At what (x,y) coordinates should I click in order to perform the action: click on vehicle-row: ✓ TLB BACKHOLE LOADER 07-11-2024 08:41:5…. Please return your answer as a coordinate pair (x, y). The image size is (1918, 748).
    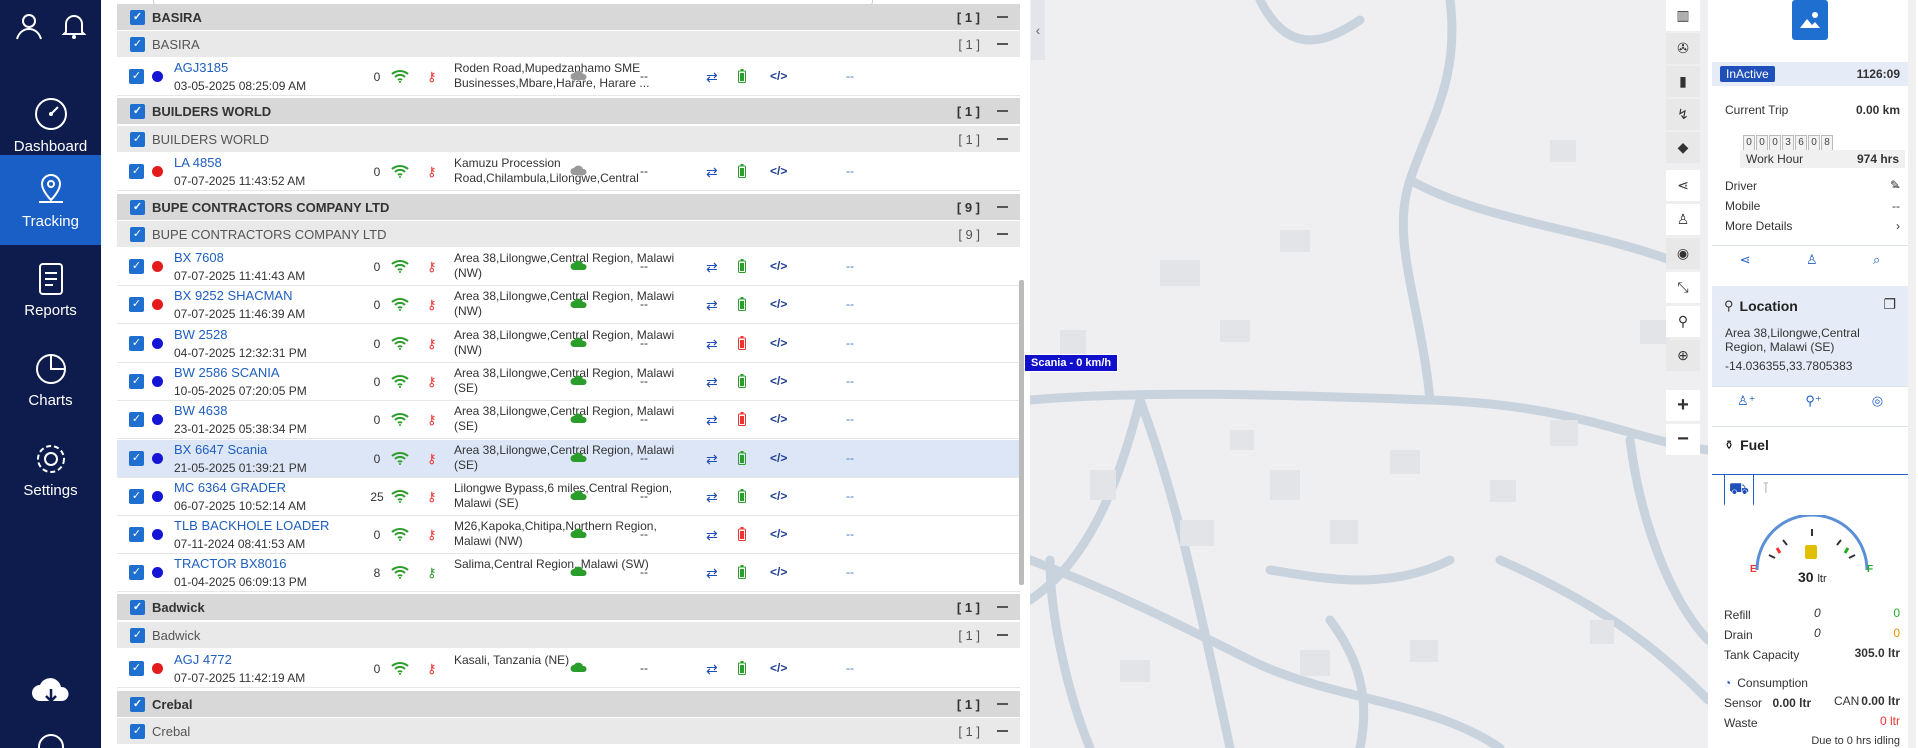
    Looking at the image, I should click on (568, 535).